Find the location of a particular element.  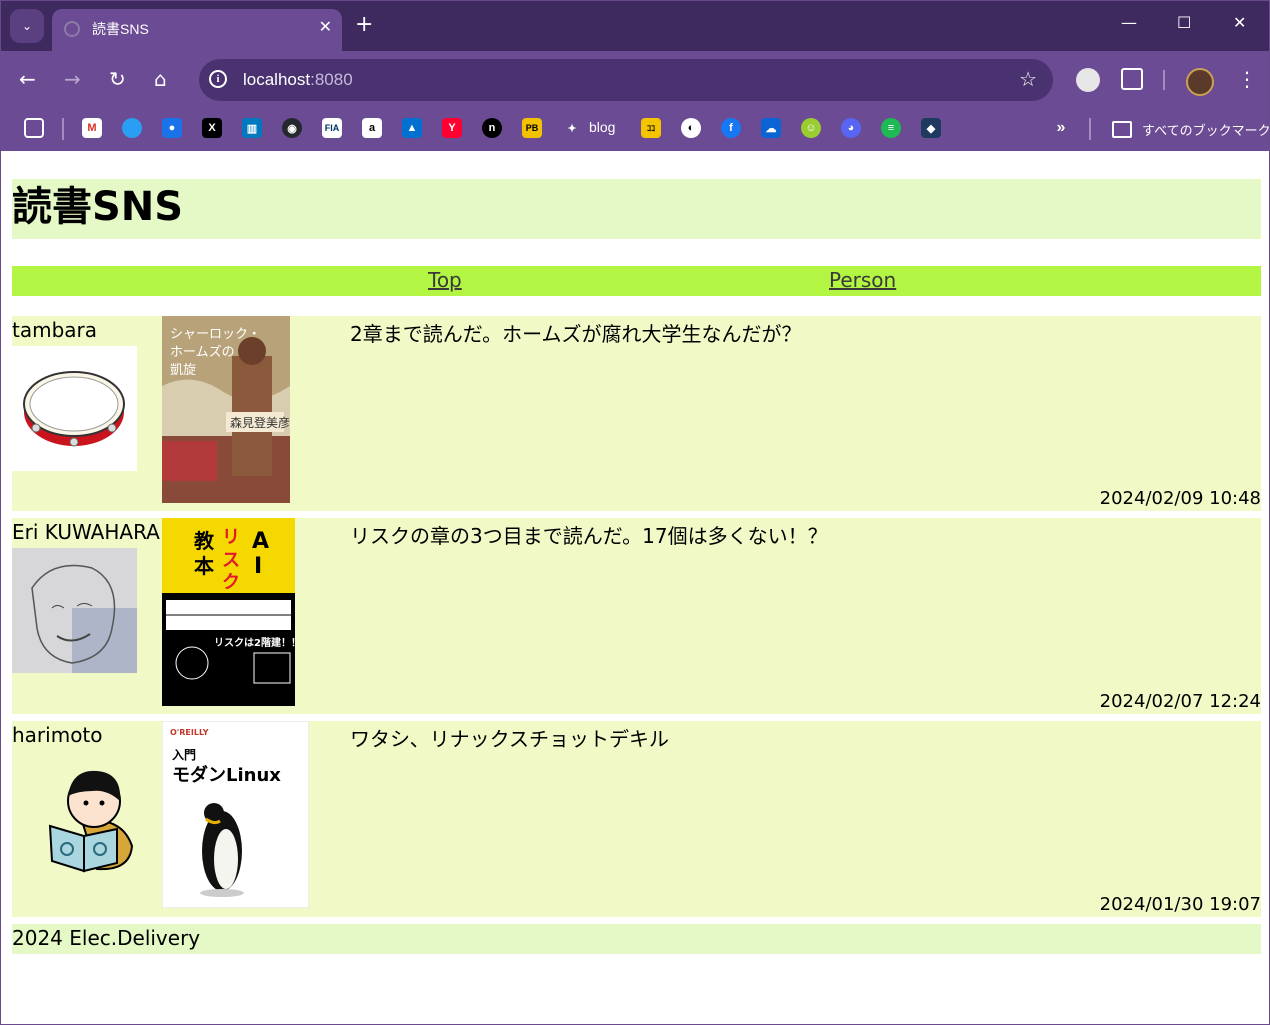

post-username: harimoto is located at coordinates (57, 735).